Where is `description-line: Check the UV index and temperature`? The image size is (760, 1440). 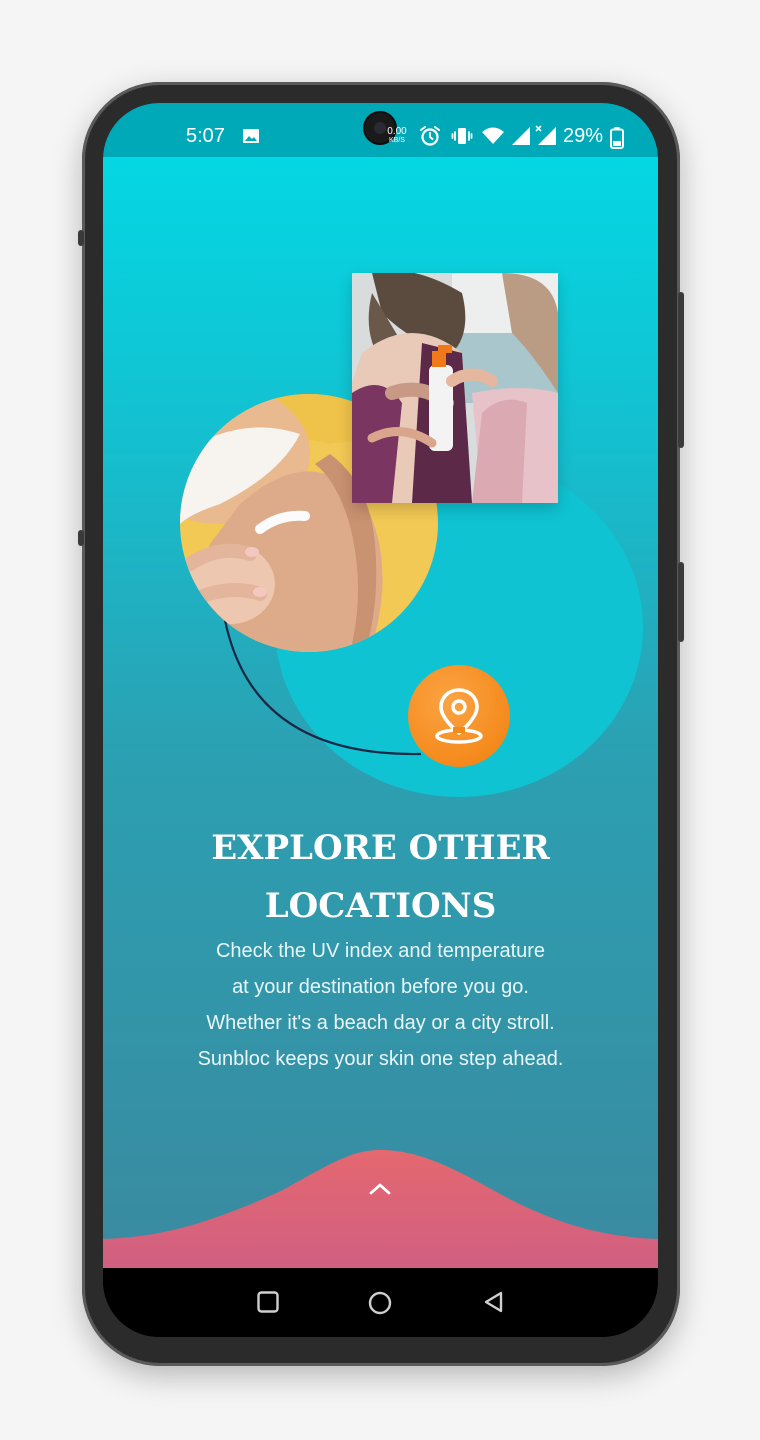 description-line: Check the UV index and temperature is located at coordinates (380, 951).